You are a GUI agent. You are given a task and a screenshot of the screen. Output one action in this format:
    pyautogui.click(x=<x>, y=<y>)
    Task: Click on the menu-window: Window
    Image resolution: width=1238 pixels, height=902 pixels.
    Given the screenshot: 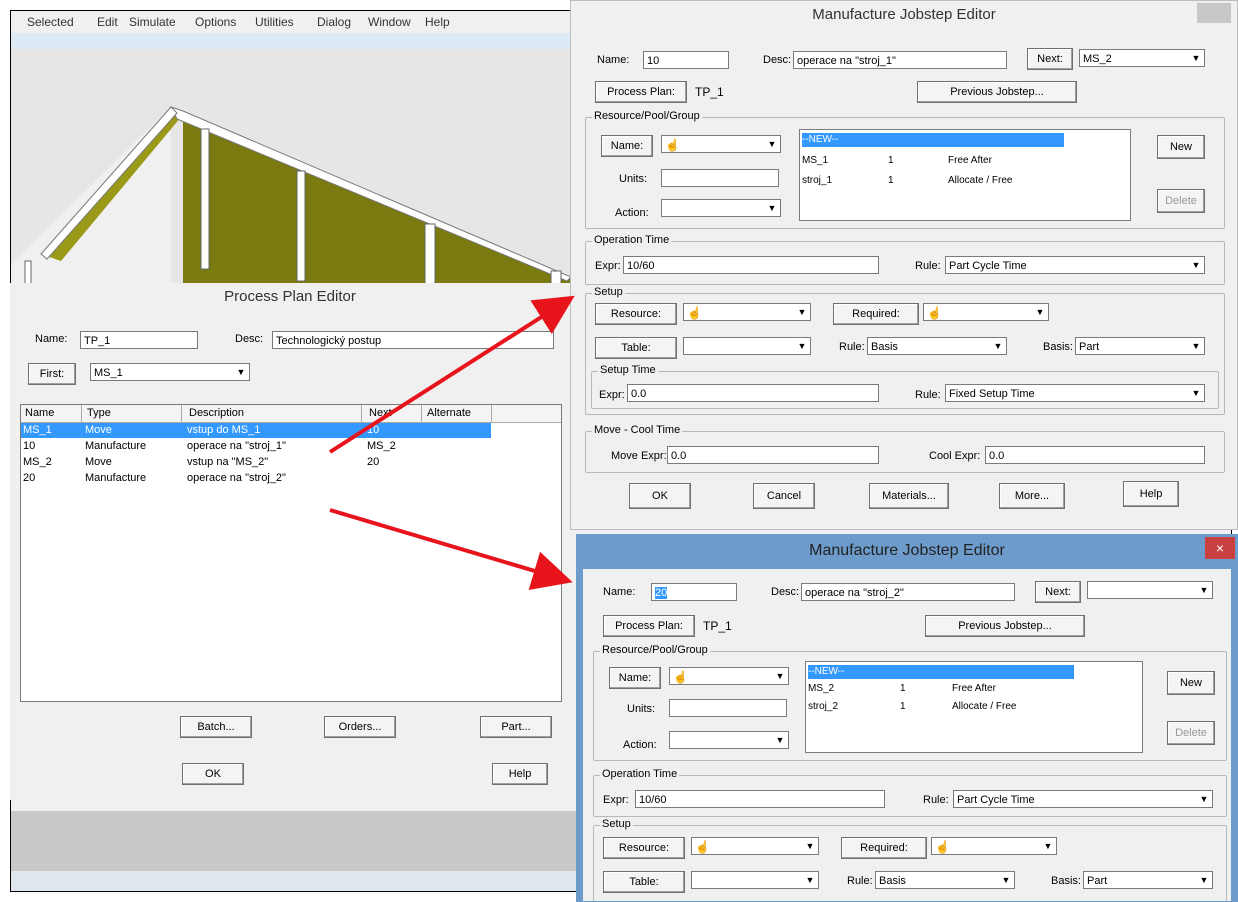 What is the action you would take?
    pyautogui.click(x=389, y=22)
    